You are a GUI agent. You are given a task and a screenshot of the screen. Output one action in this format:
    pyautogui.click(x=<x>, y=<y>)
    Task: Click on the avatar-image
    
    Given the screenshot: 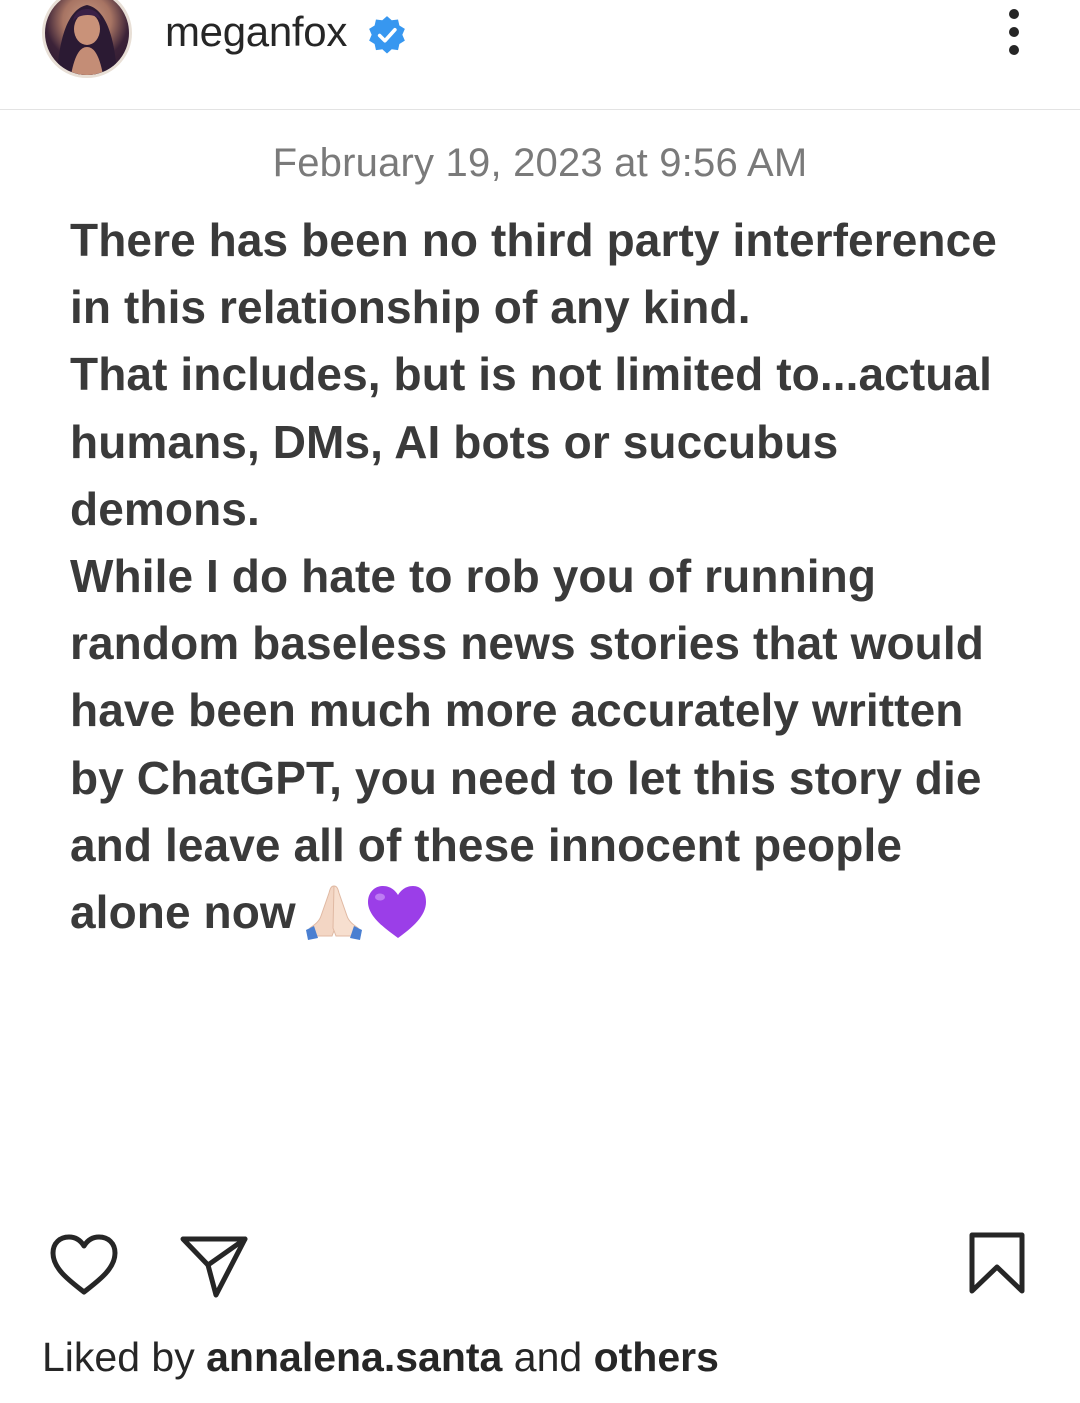 What is the action you would take?
    pyautogui.click(x=87, y=40)
    